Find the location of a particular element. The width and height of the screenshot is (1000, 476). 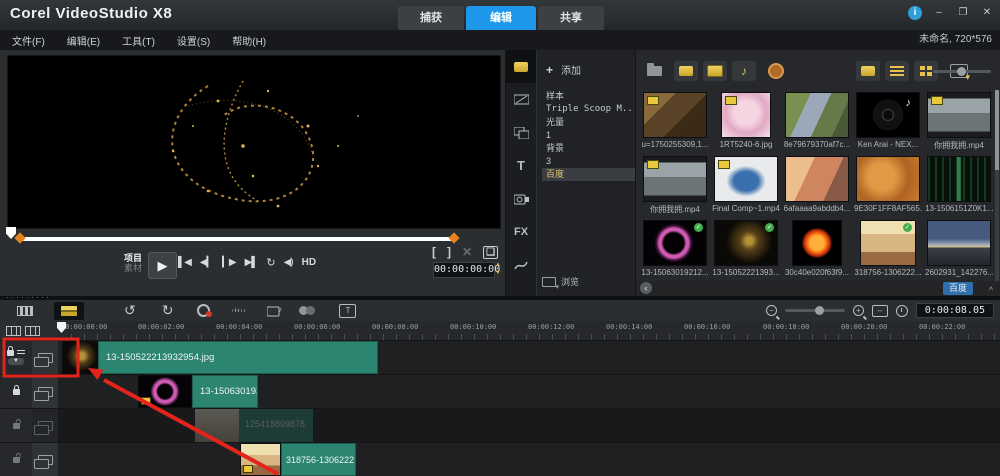

gallery-item-samples: 样本 is located at coordinates (590, 96).